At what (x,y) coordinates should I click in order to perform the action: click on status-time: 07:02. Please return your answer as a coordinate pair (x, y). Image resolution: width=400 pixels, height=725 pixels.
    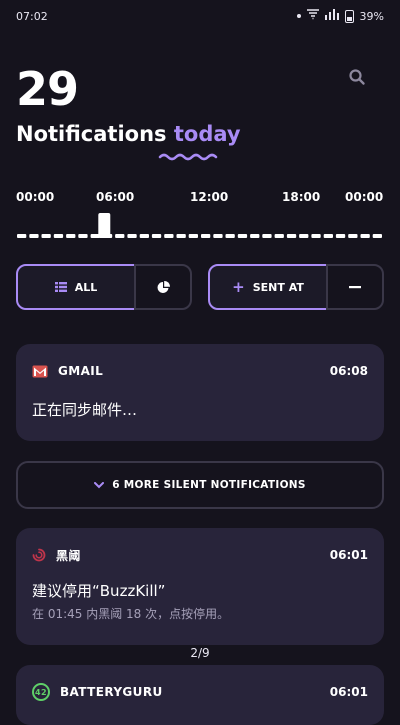
    Looking at the image, I should click on (32, 16).